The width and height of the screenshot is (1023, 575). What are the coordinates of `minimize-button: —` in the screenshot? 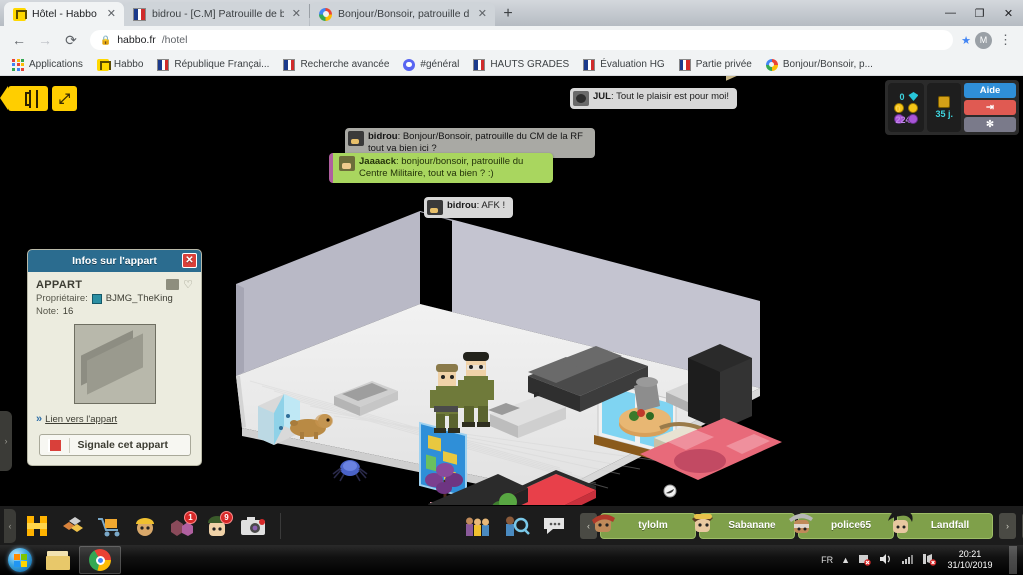 It's located at (950, 13).